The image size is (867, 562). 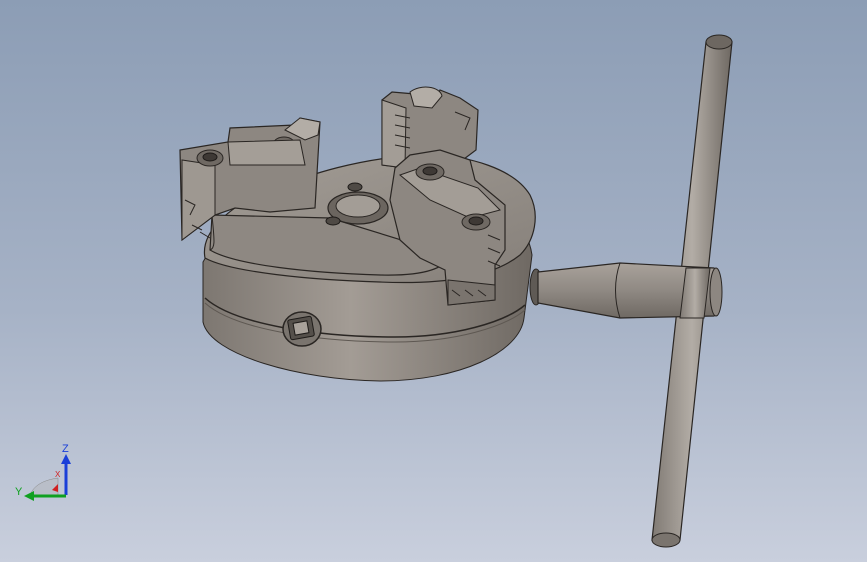 What do you see at coordinates (29, 496) in the screenshot?
I see `y-axis-arrow` at bounding box center [29, 496].